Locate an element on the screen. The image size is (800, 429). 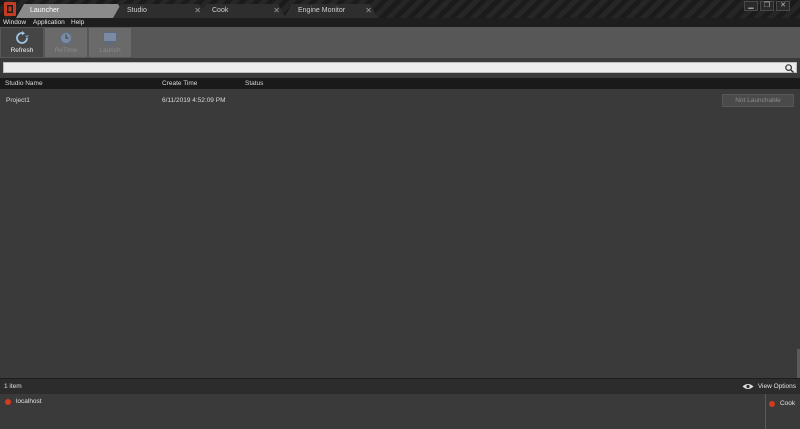
refresh-label: Refresh is located at coordinates (22, 50).